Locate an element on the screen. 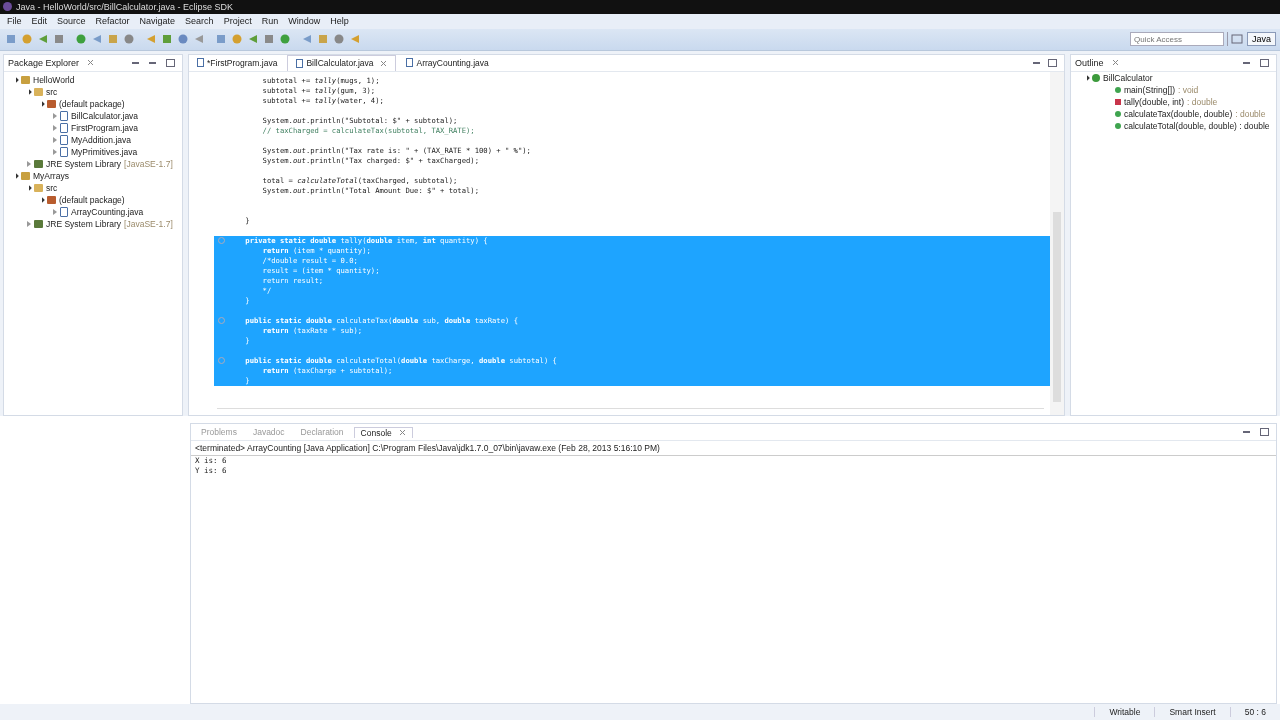 This screenshot has width=1280, height=720. return-type: : void is located at coordinates (1188, 89).